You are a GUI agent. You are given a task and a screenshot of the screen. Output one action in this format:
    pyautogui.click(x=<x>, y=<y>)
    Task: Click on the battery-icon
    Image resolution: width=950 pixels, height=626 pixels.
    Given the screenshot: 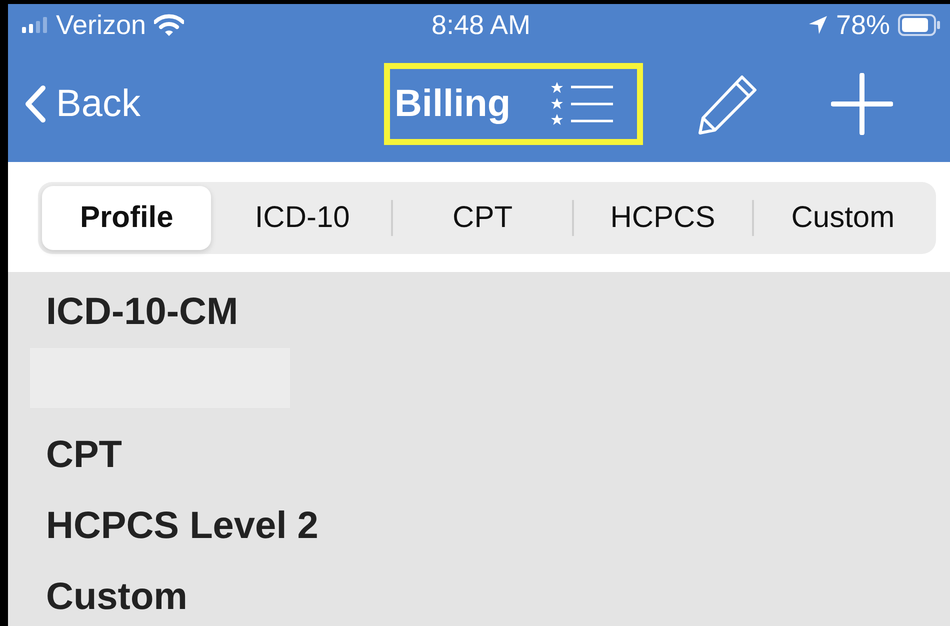 What is the action you would take?
    pyautogui.click(x=919, y=25)
    